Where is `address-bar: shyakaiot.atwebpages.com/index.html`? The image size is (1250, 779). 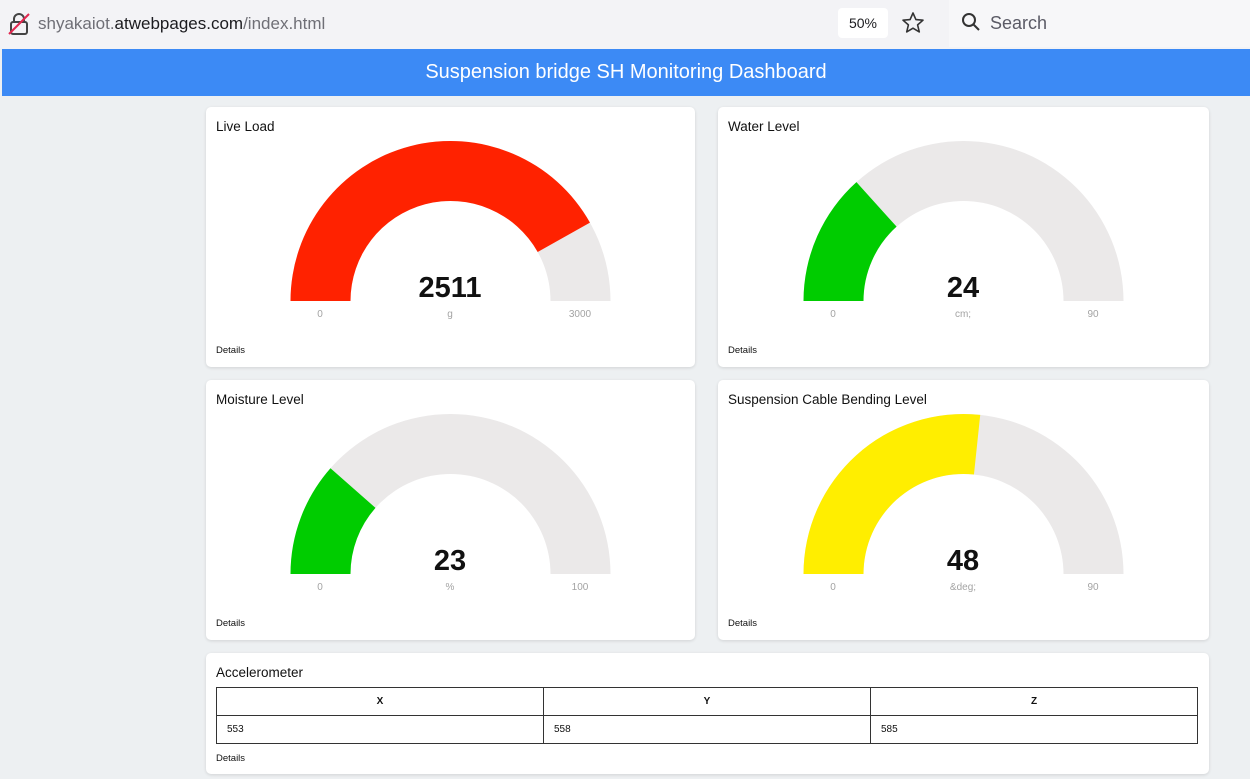
address-bar: shyakaiot.atwebpages.com/index.html is located at coordinates (181, 24).